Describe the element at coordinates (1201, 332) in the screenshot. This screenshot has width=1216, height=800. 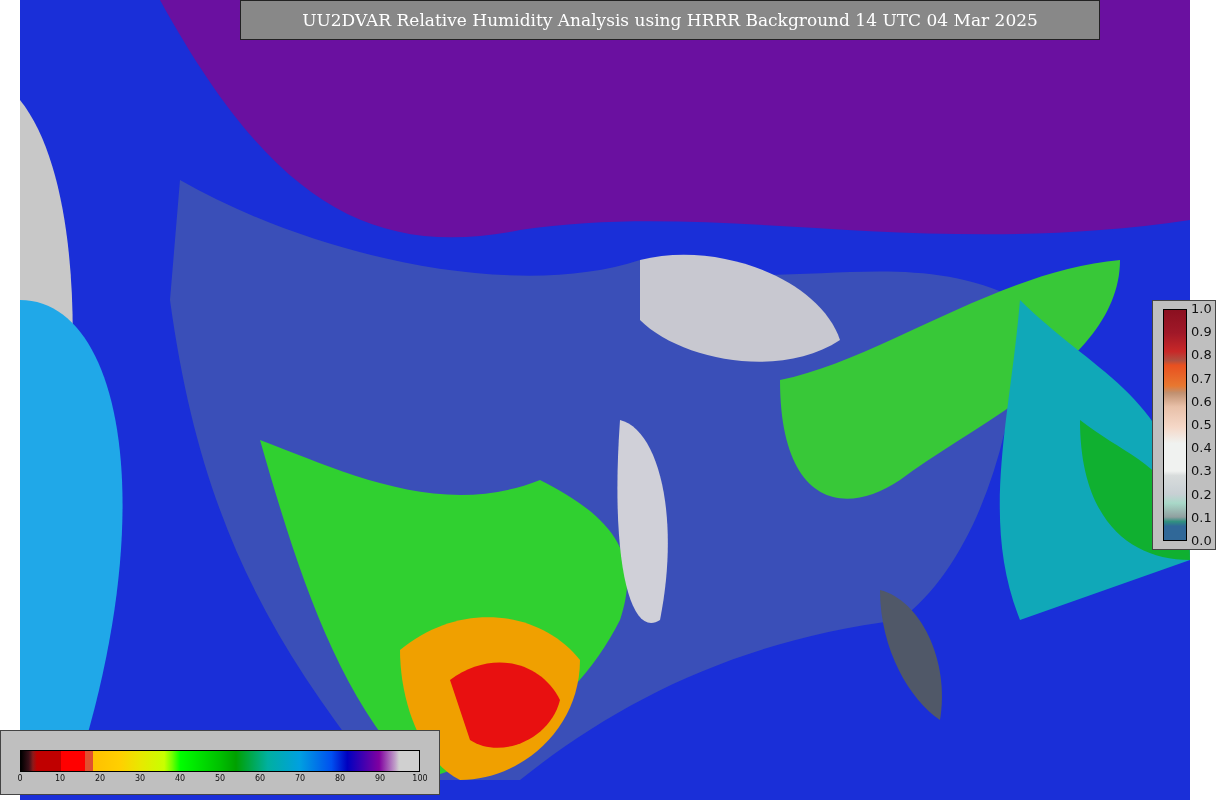
I see `tick-label: 0.9` at that location.